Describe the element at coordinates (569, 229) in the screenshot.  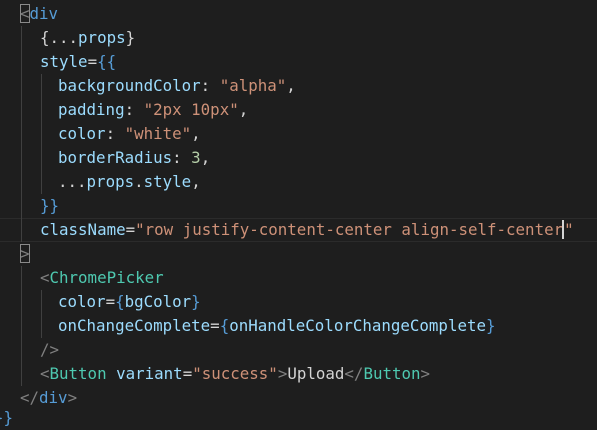
I see `code-token: "` at that location.